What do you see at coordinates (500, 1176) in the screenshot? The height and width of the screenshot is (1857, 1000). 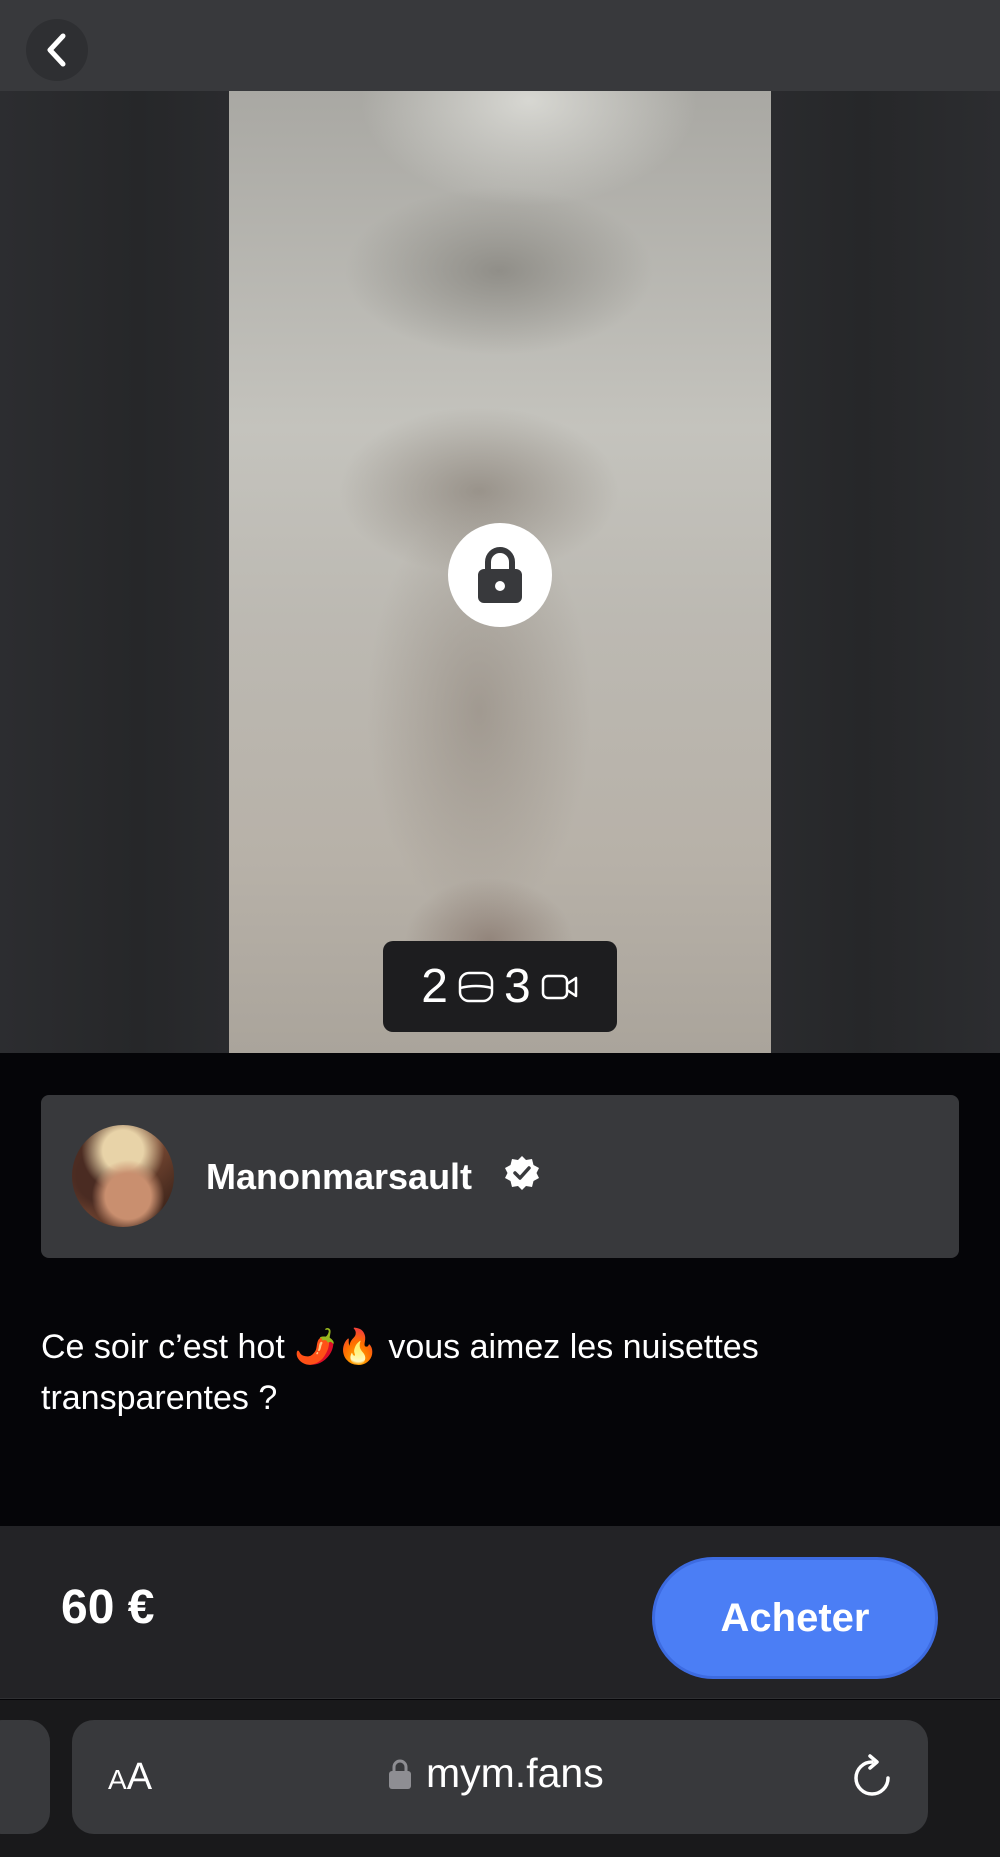 I see `creator-card: Manonmarsault` at bounding box center [500, 1176].